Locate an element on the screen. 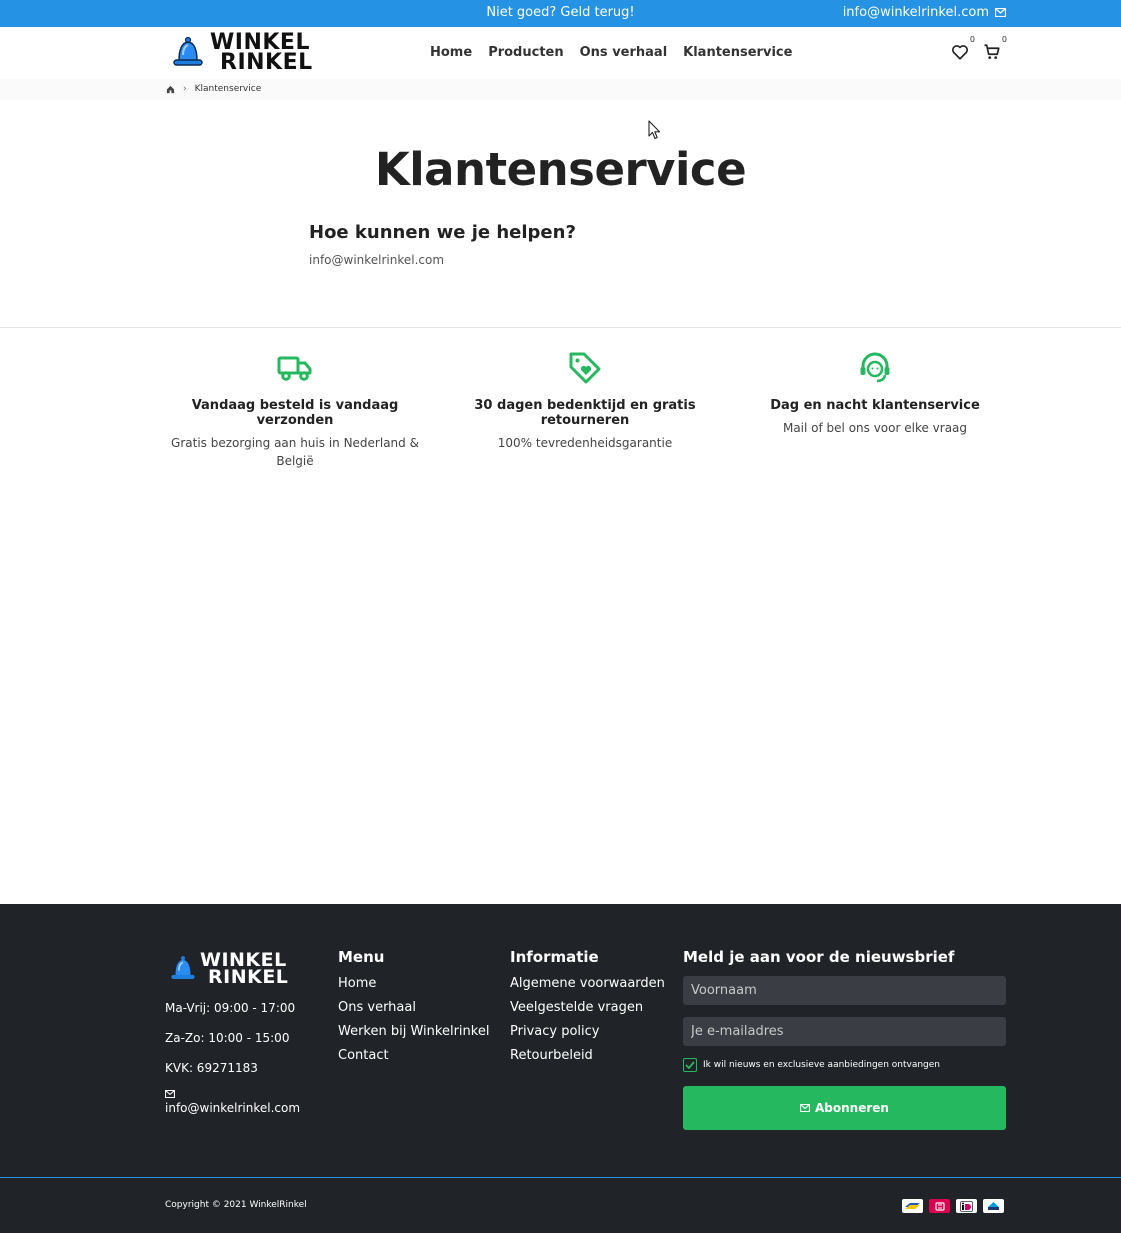  consent-checkbox is located at coordinates (690, 1065).